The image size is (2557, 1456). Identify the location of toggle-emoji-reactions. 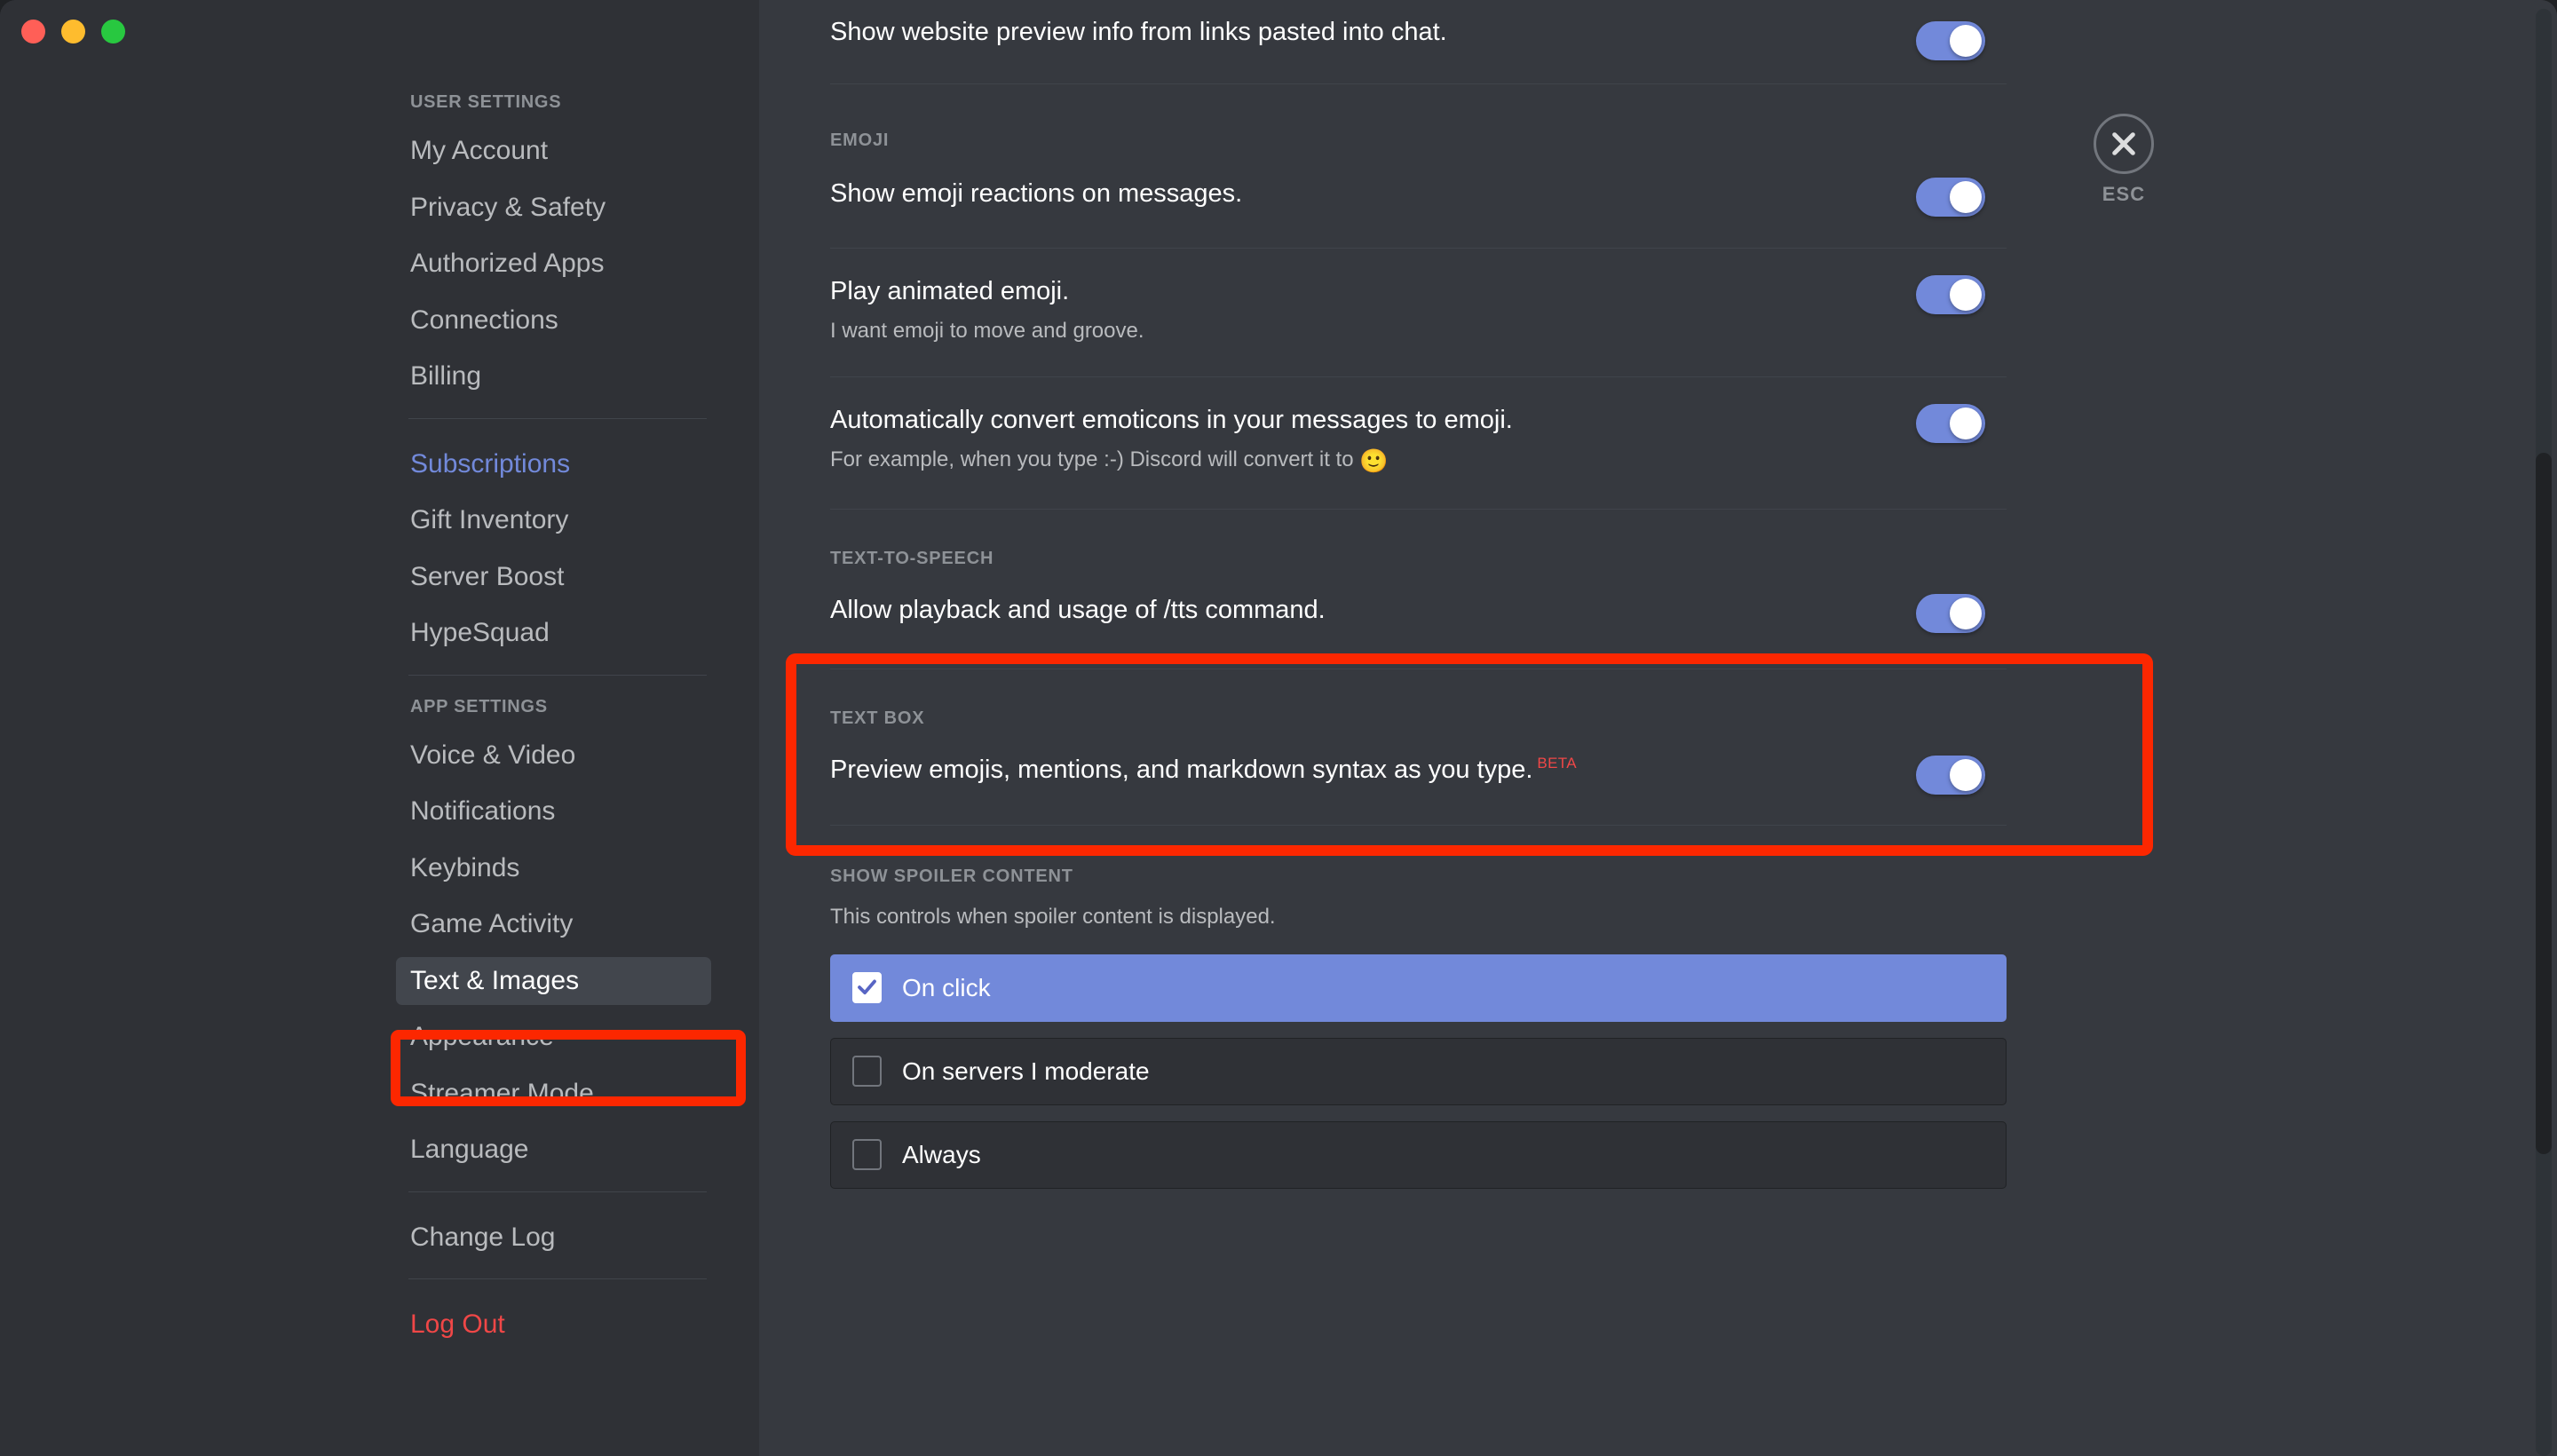
(1950, 198).